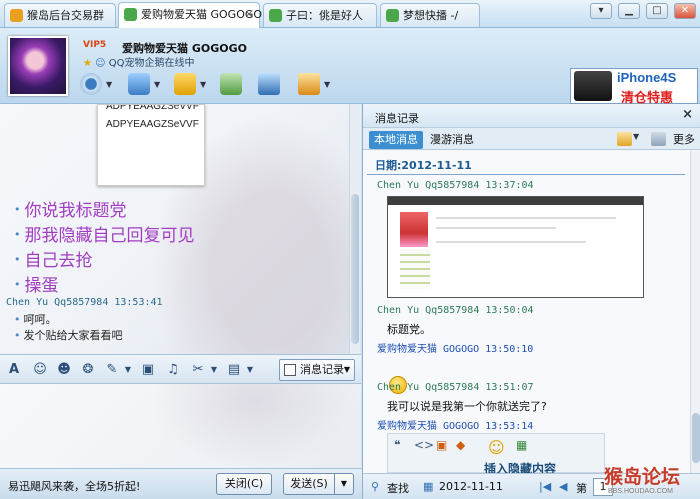 The width and height of the screenshot is (700, 499). Describe the element at coordinates (414, 229) in the screenshot. I see `screenshot-thumbnail` at that location.